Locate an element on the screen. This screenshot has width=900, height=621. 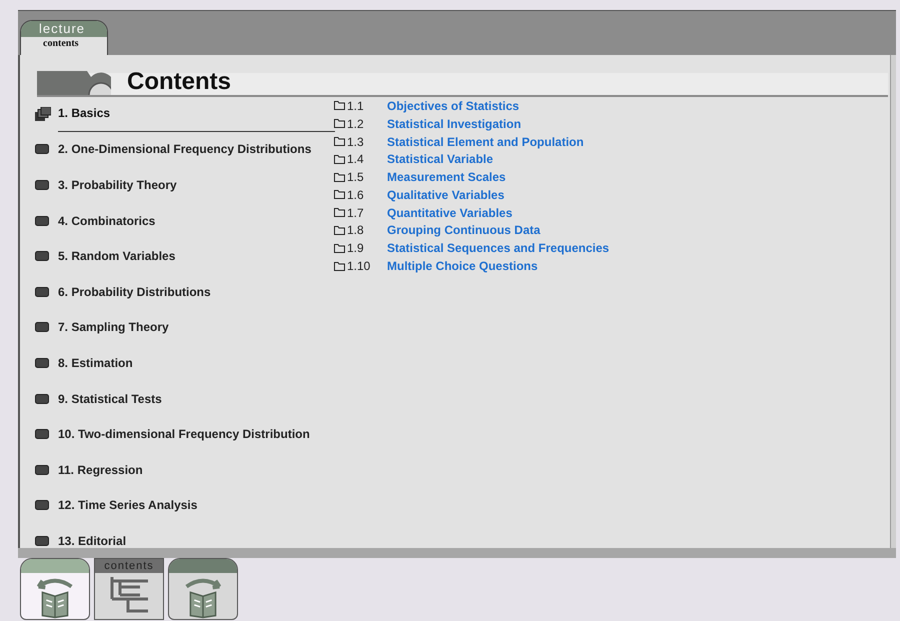
section-link: Objectives of Statistics is located at coordinates (453, 105).